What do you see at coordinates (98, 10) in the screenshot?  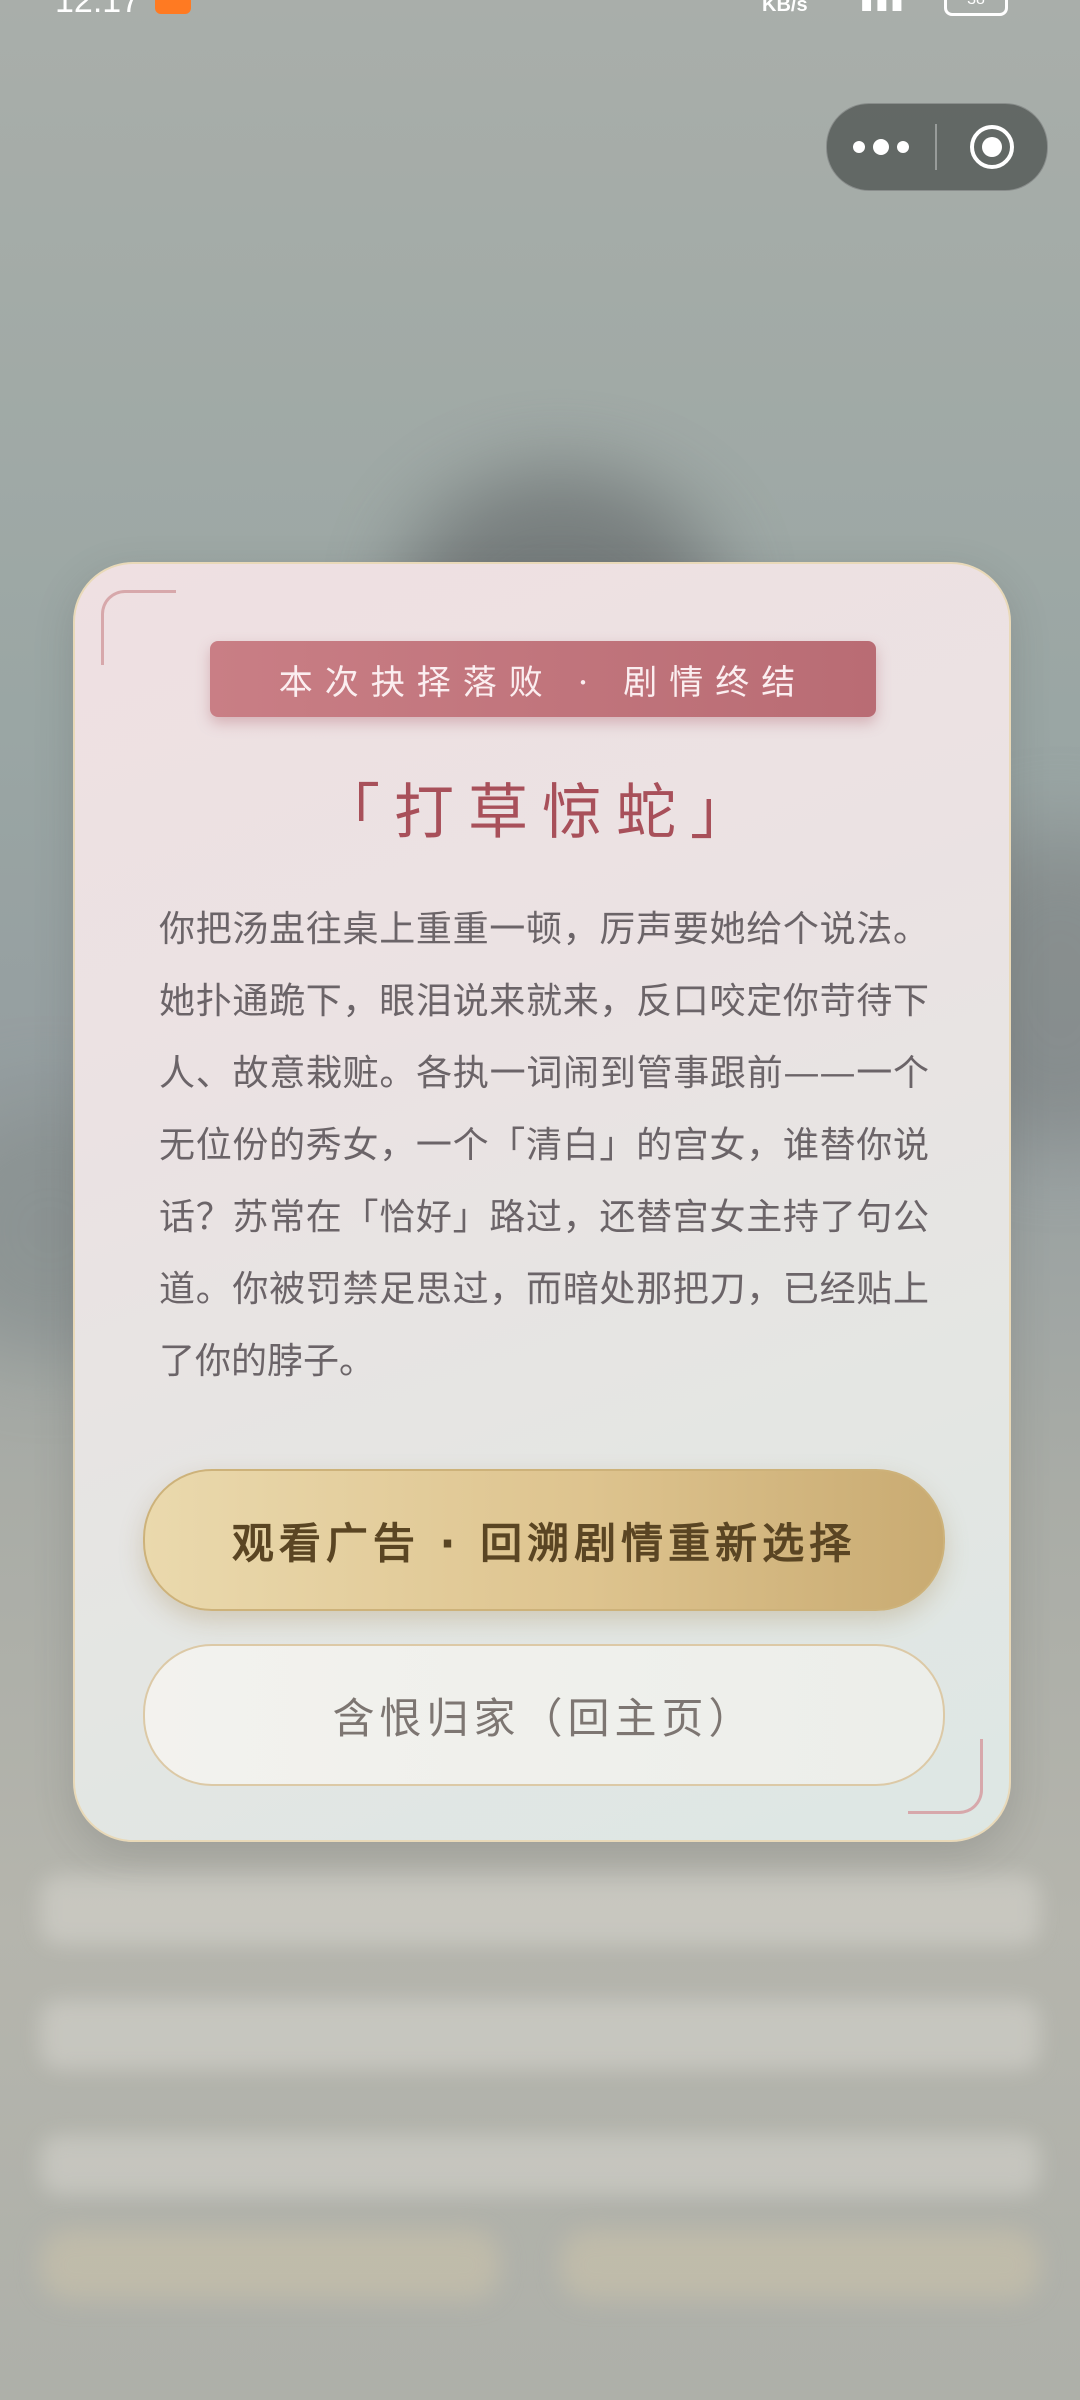 I see `status-time: 12:17` at bounding box center [98, 10].